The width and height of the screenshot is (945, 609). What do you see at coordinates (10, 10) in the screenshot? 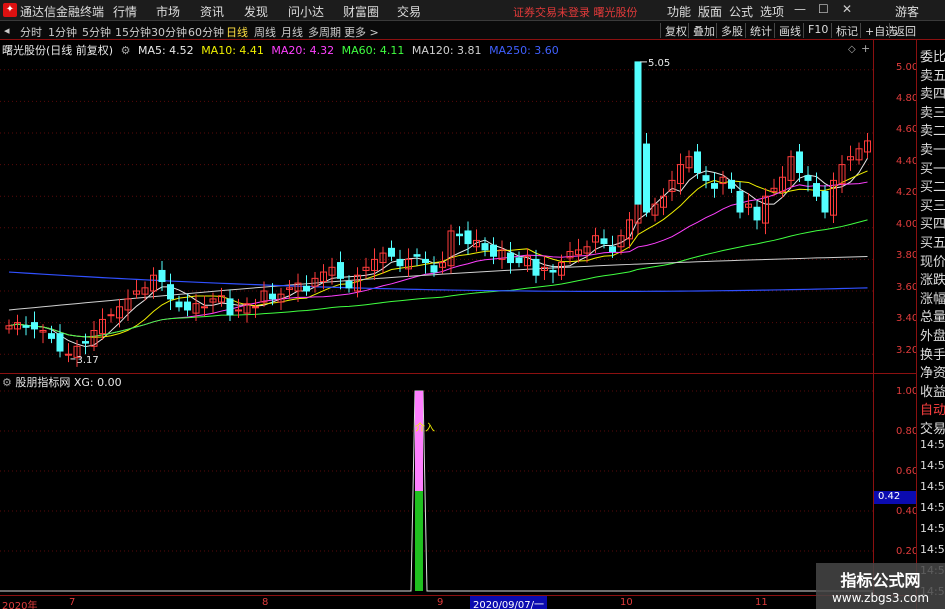
I see `app-logo-icon: ✦` at bounding box center [10, 10].